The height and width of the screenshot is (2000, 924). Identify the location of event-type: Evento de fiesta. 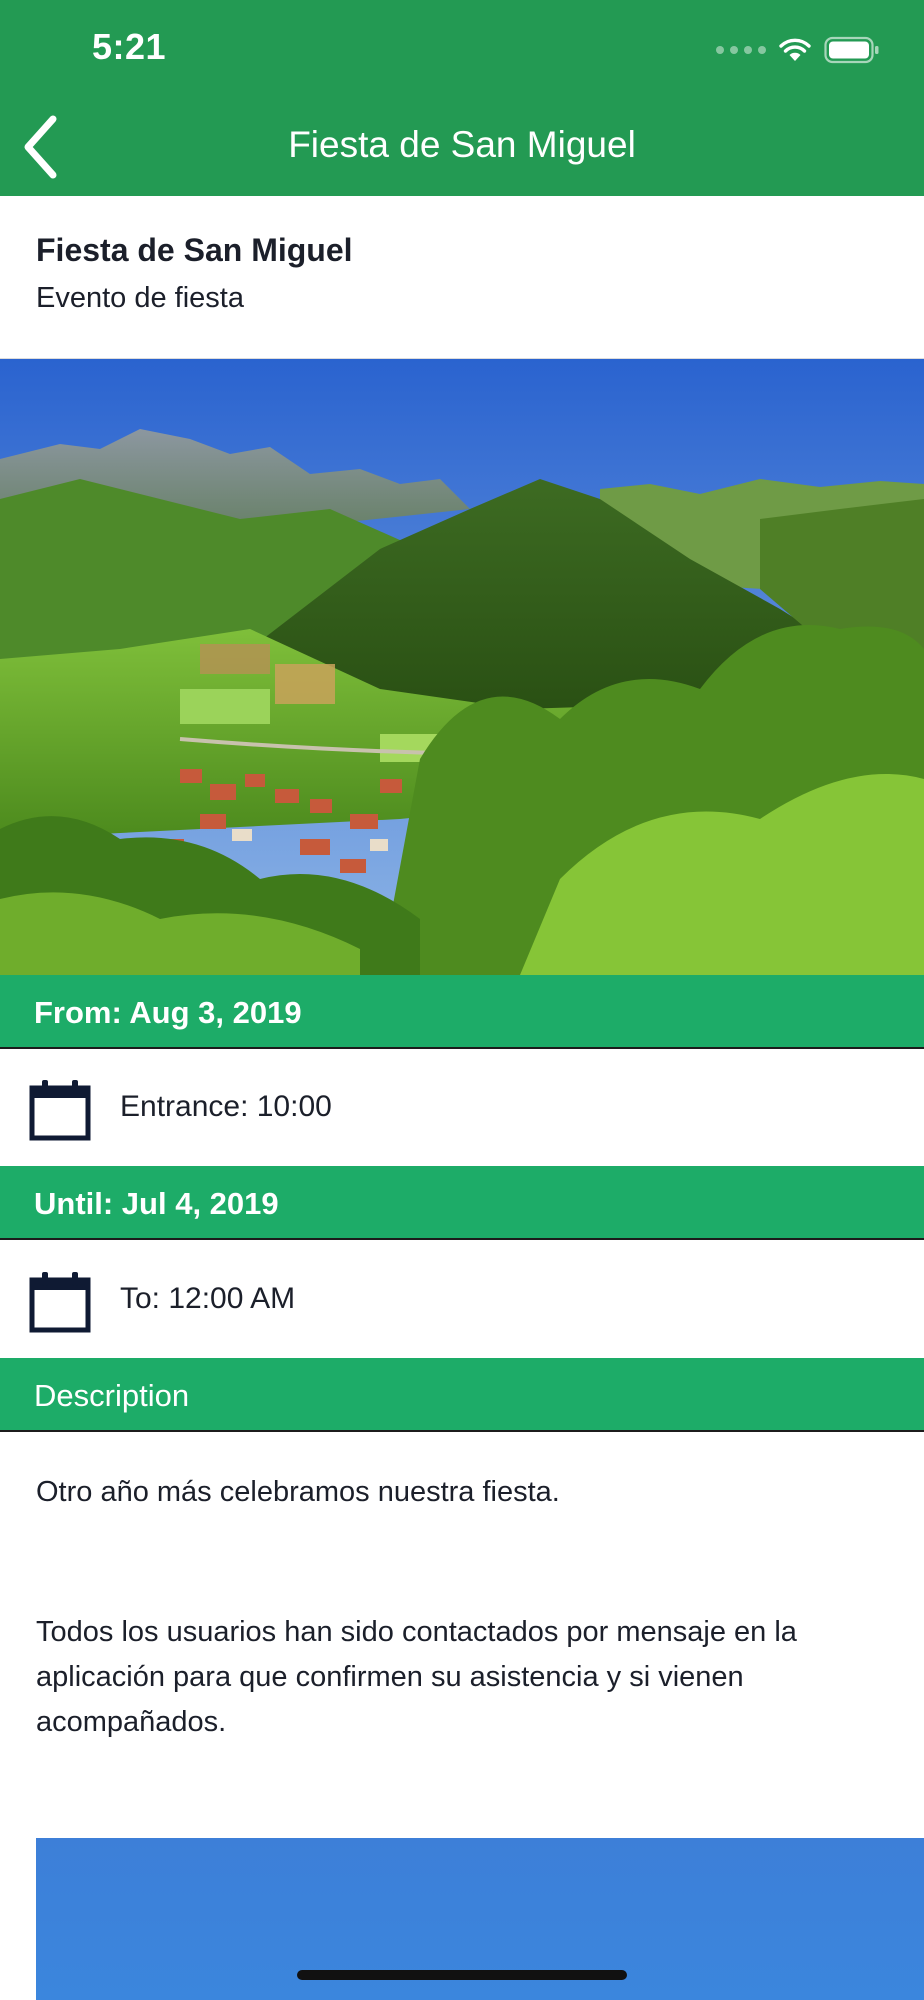
(140, 298).